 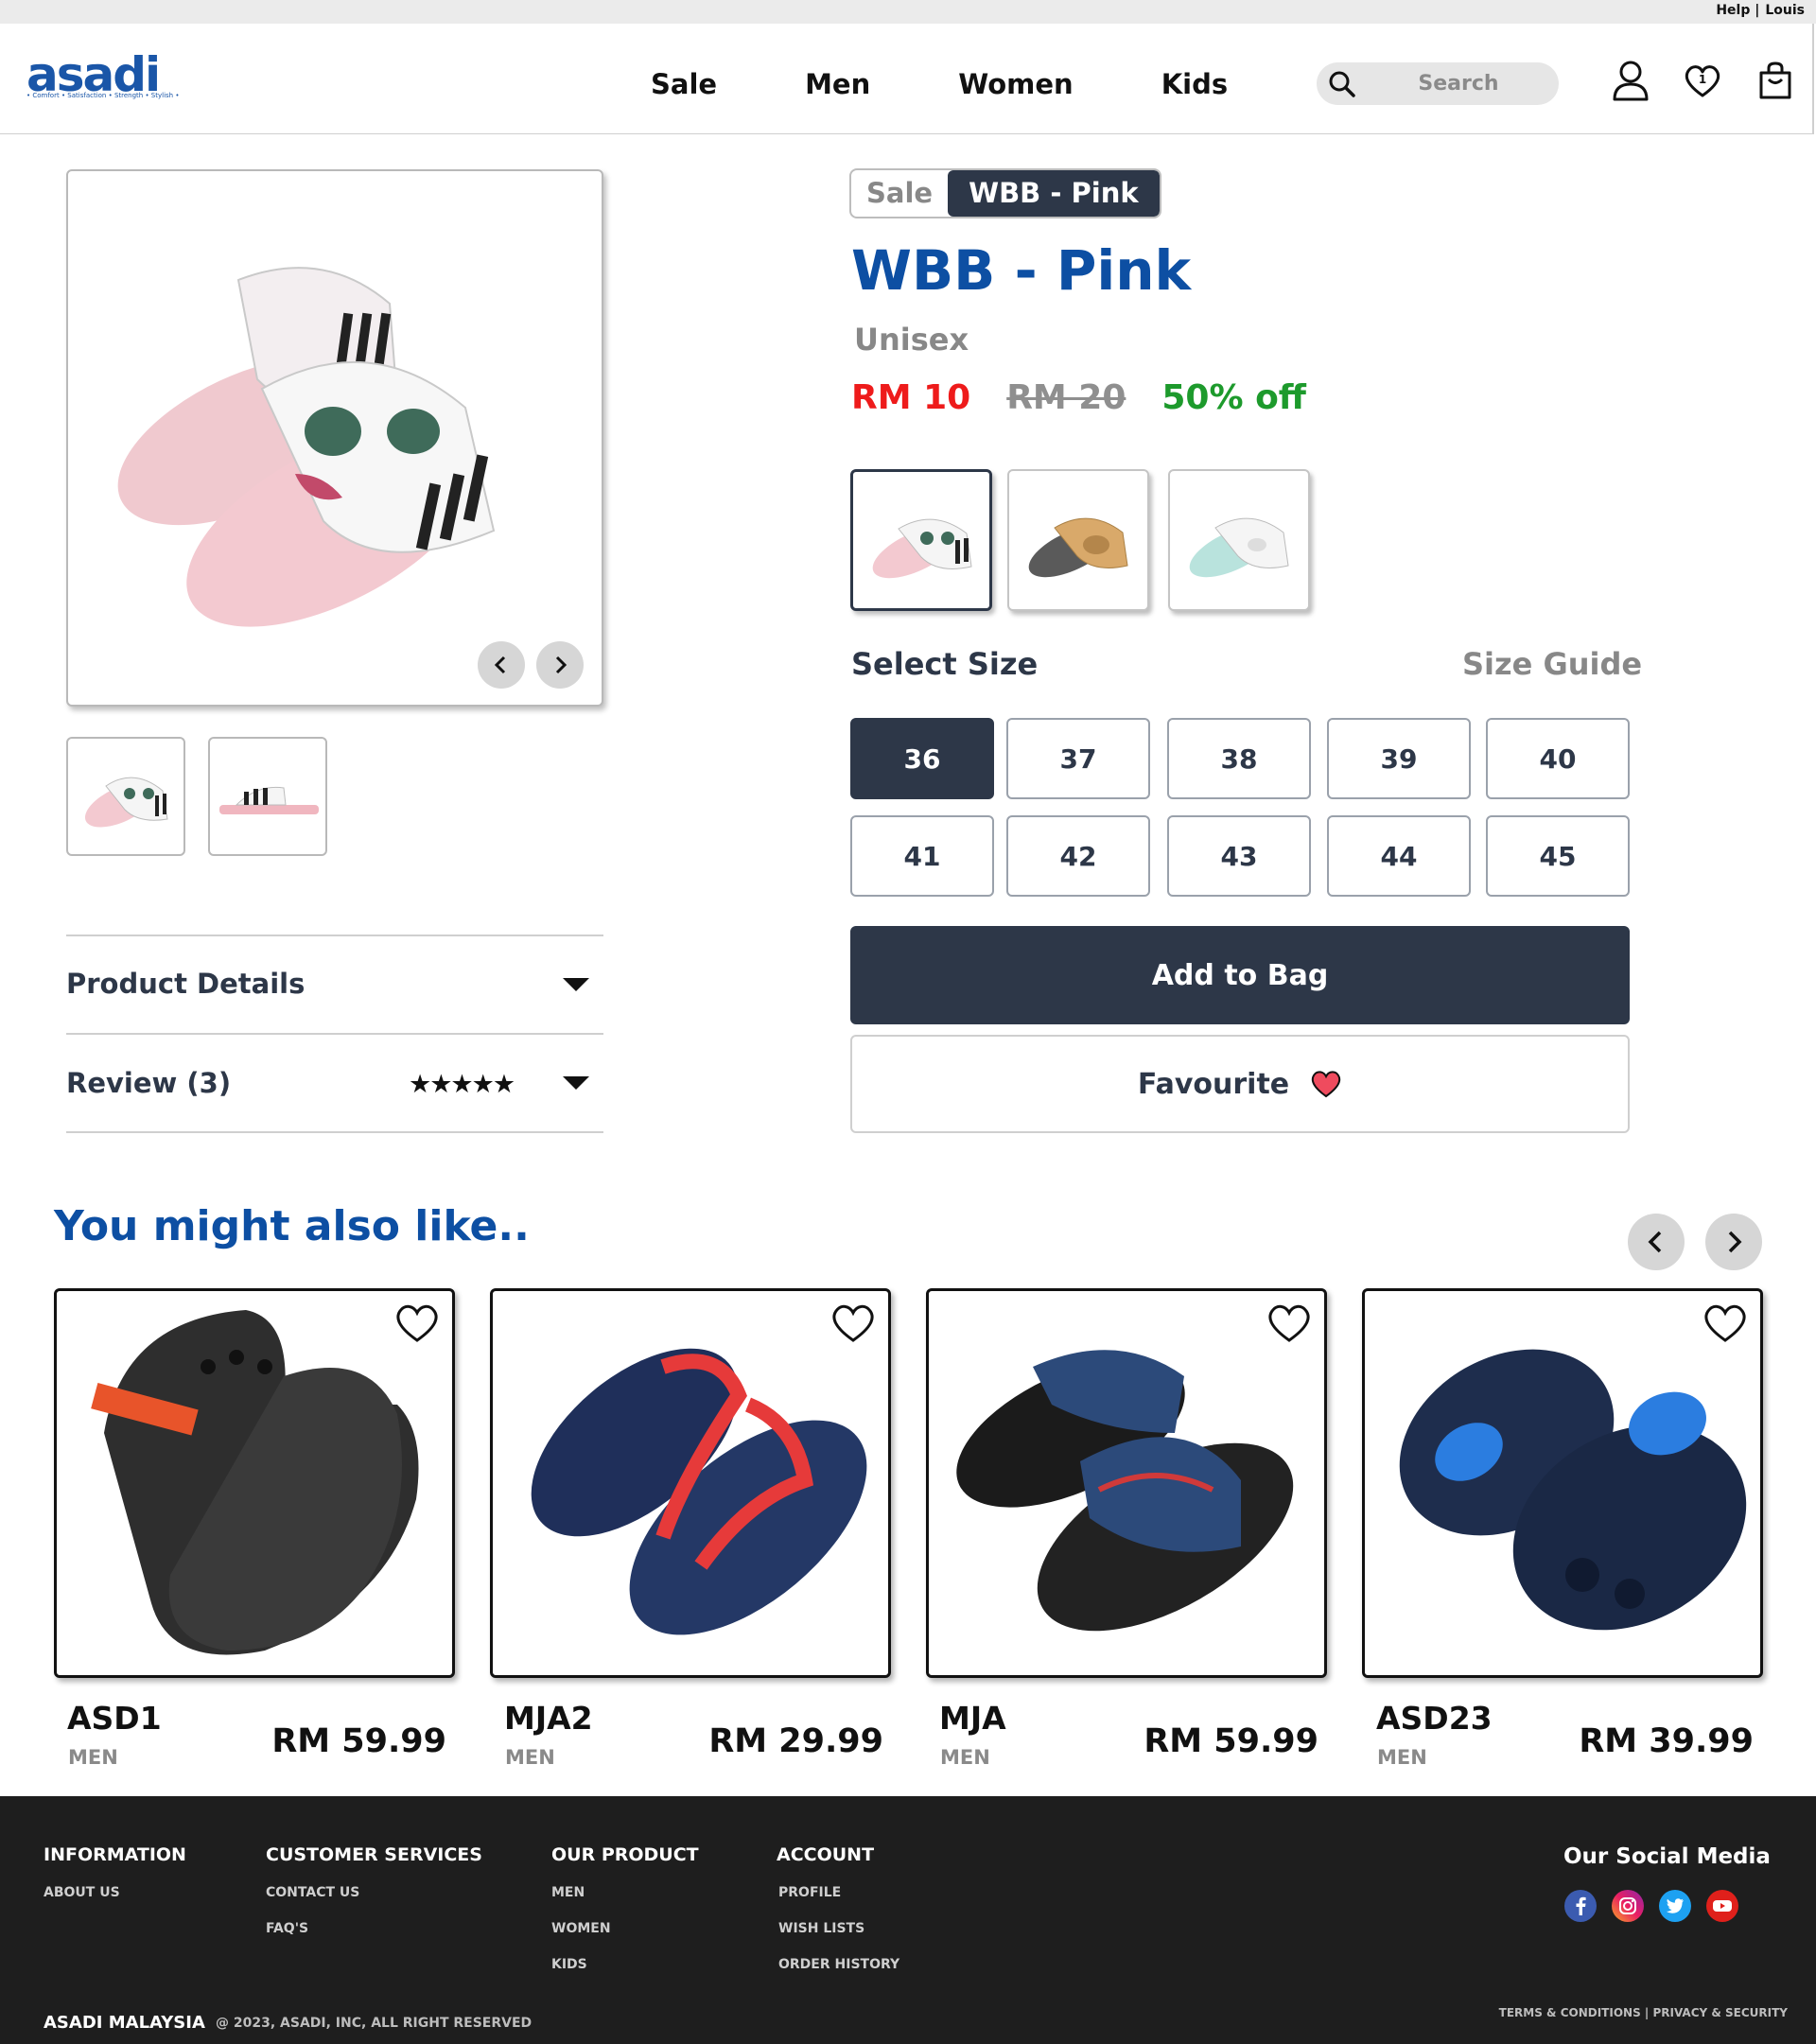 What do you see at coordinates (1434, 1718) in the screenshot?
I see `product-name: ASD23` at bounding box center [1434, 1718].